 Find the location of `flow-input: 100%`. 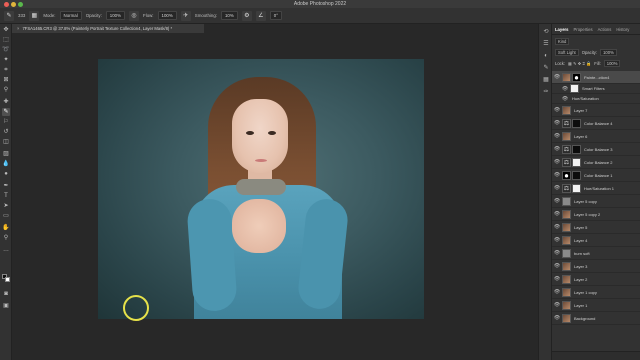

flow-input: 100% is located at coordinates (167, 15).